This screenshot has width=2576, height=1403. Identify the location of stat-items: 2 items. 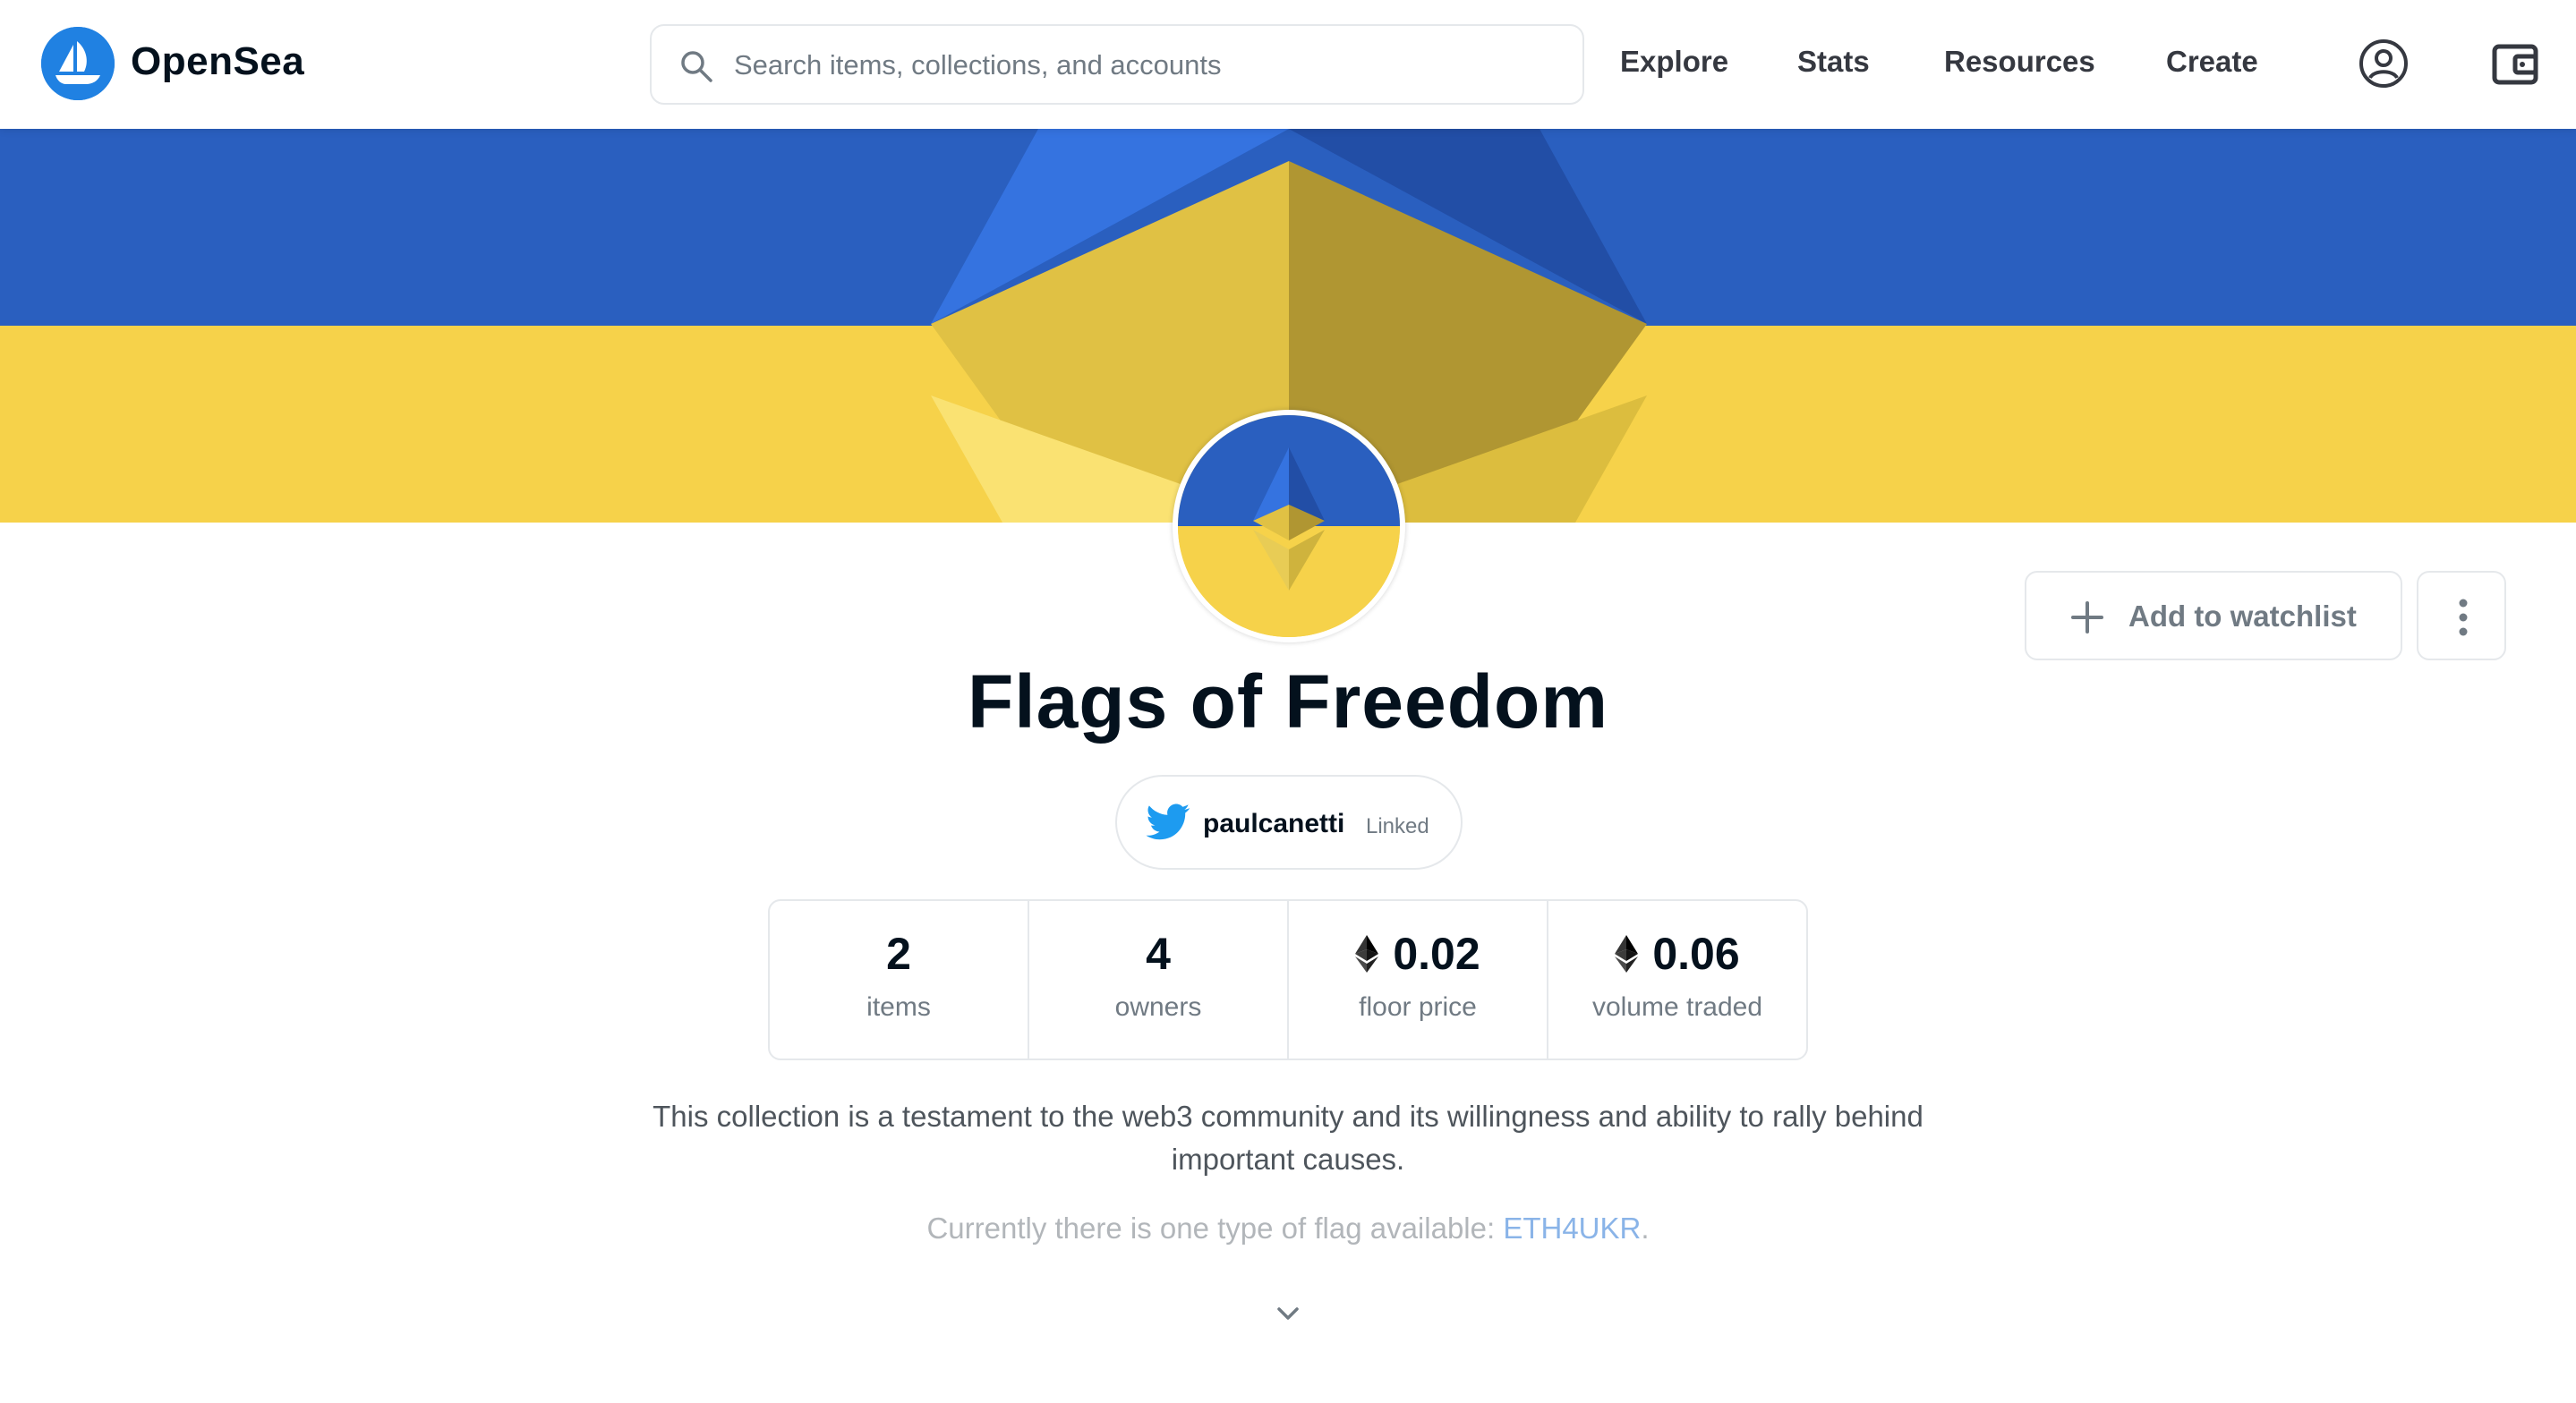
(899, 980).